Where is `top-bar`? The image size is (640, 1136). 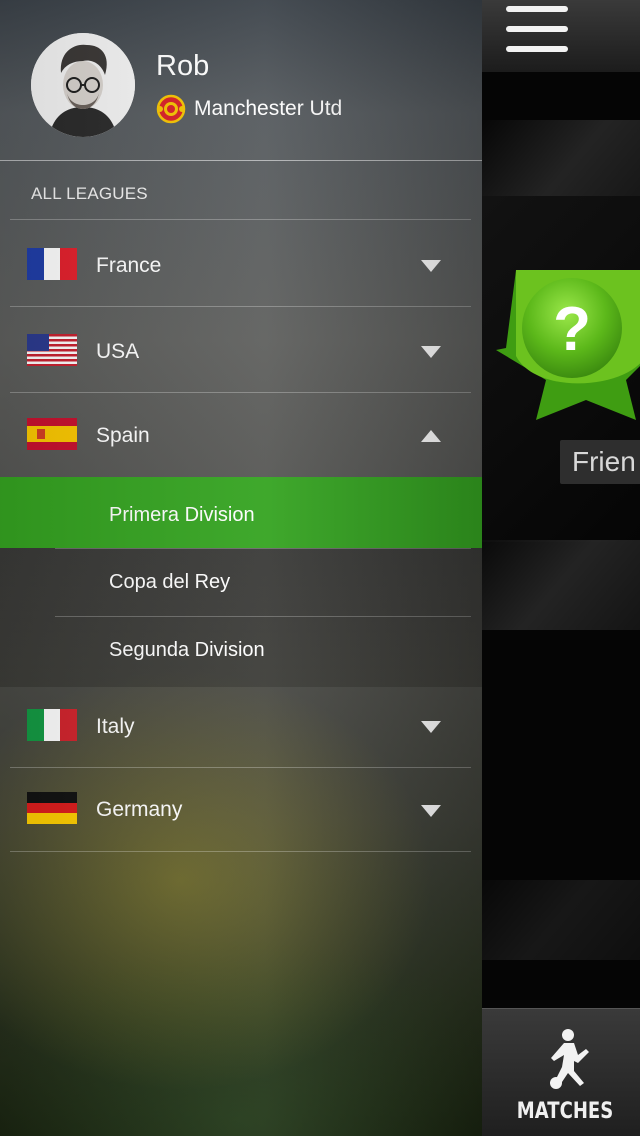 top-bar is located at coordinates (561, 36).